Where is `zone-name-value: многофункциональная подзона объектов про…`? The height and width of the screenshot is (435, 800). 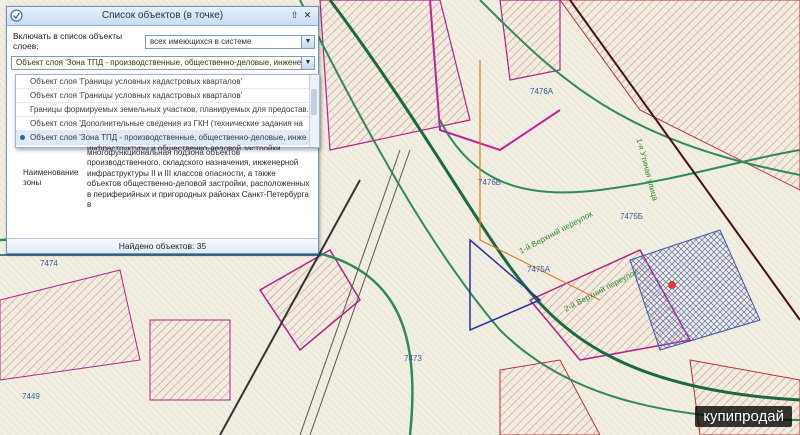
zone-name-value: многофункциональная подзона объектов про… is located at coordinates (198, 179).